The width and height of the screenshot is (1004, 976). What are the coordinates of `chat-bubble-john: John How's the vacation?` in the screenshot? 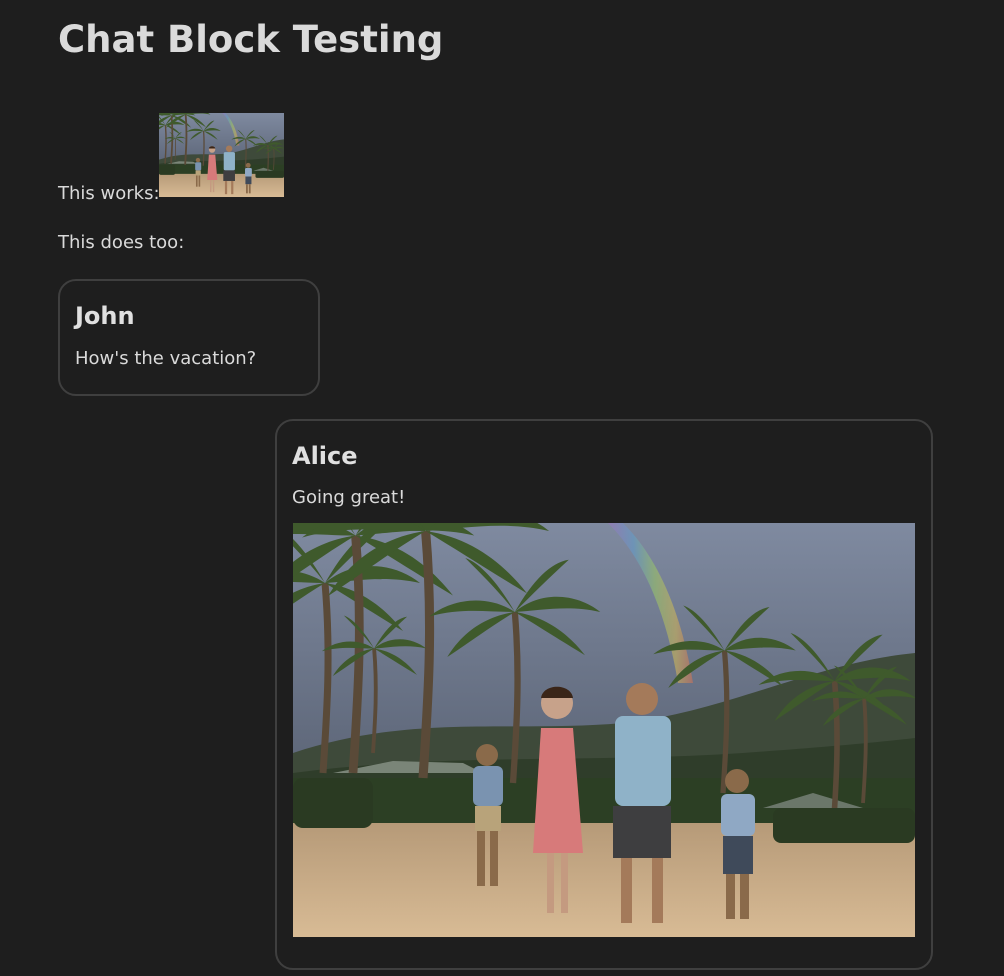 It's located at (189, 337).